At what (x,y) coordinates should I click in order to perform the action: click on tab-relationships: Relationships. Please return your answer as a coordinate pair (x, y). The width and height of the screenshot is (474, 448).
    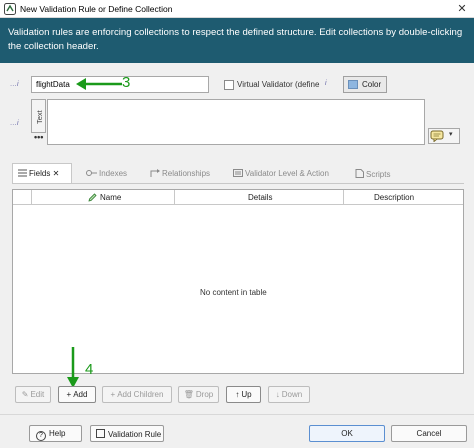
    Looking at the image, I should click on (180, 177).